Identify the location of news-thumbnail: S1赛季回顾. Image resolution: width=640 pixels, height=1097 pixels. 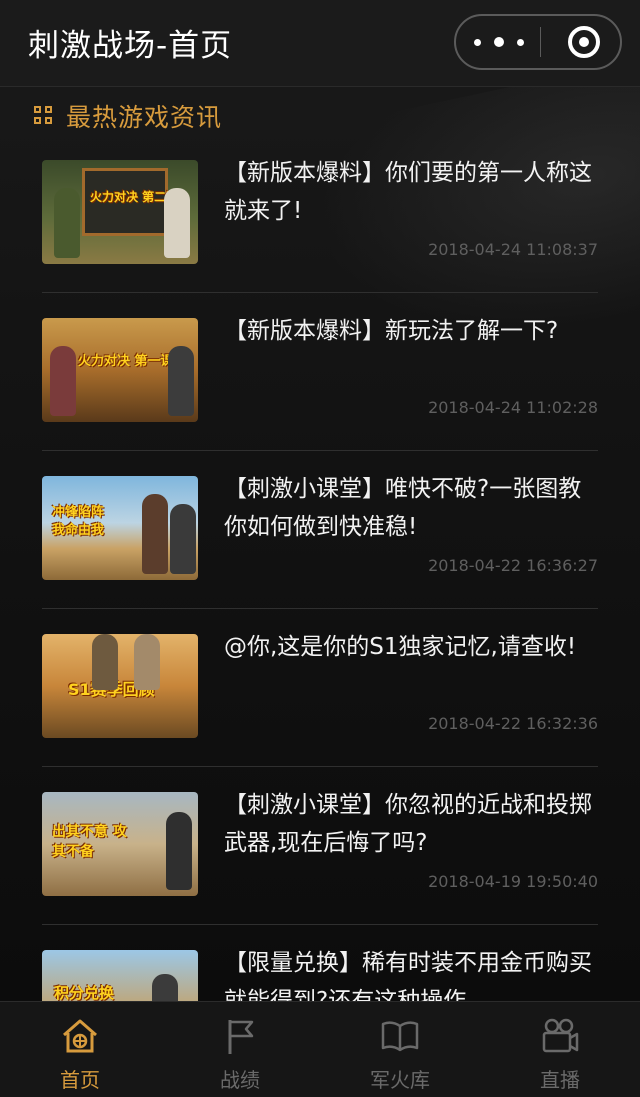
(120, 686).